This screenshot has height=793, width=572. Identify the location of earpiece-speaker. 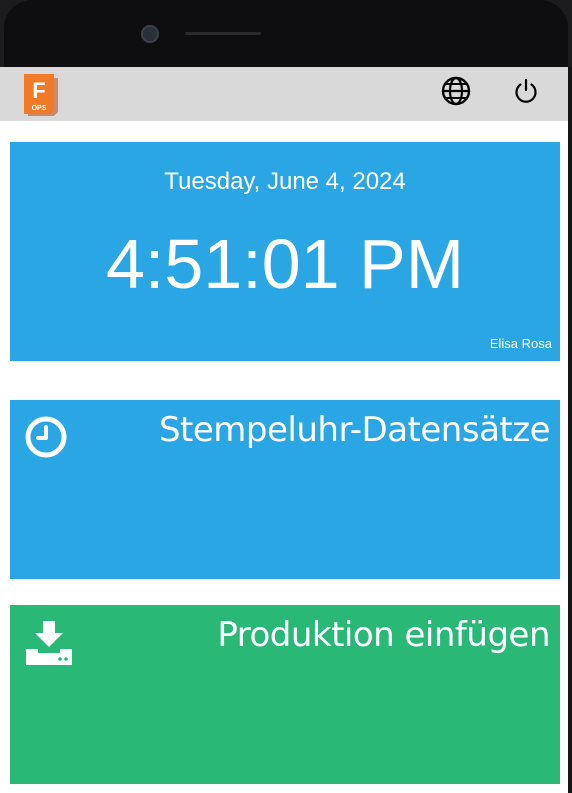
(223, 33).